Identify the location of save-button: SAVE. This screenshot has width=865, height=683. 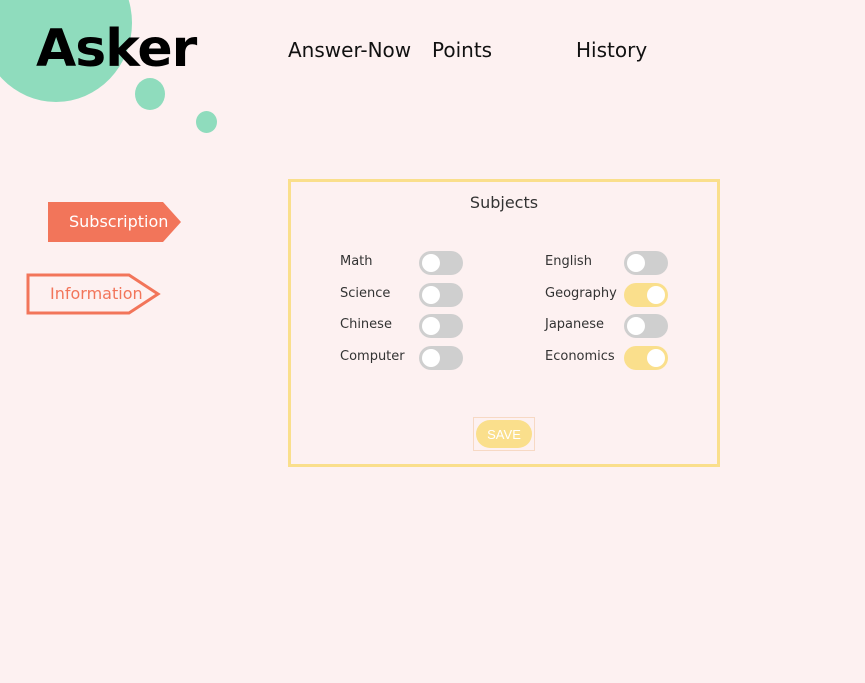
(504, 434).